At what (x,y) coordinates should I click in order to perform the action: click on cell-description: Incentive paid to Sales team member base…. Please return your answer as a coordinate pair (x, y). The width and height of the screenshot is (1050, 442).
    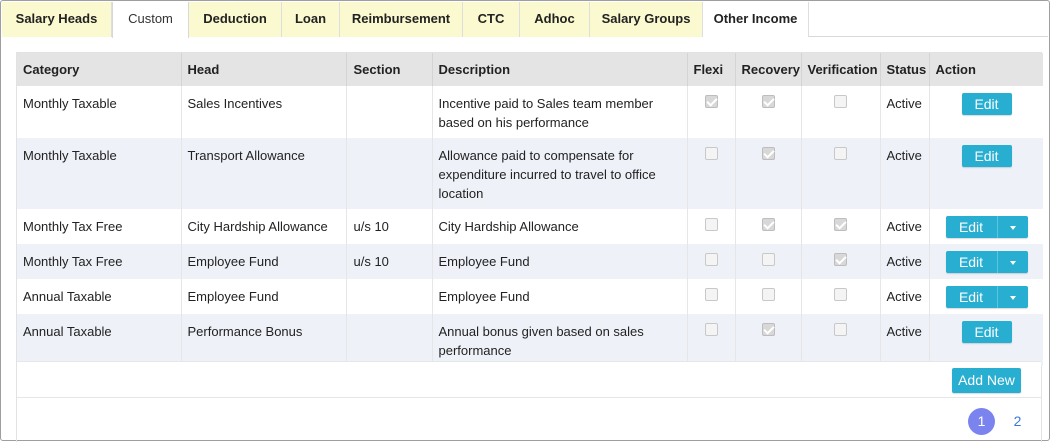
    Looking at the image, I should click on (560, 112).